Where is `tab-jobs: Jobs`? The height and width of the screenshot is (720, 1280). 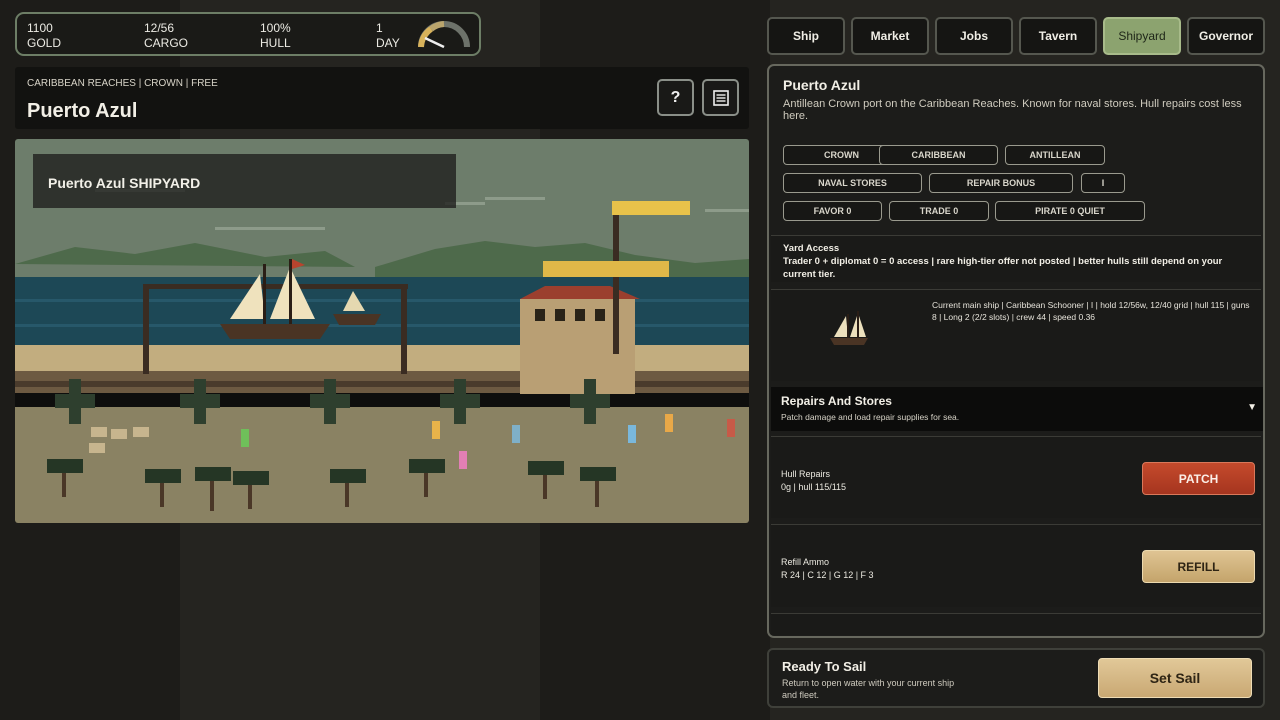 tab-jobs: Jobs is located at coordinates (974, 36).